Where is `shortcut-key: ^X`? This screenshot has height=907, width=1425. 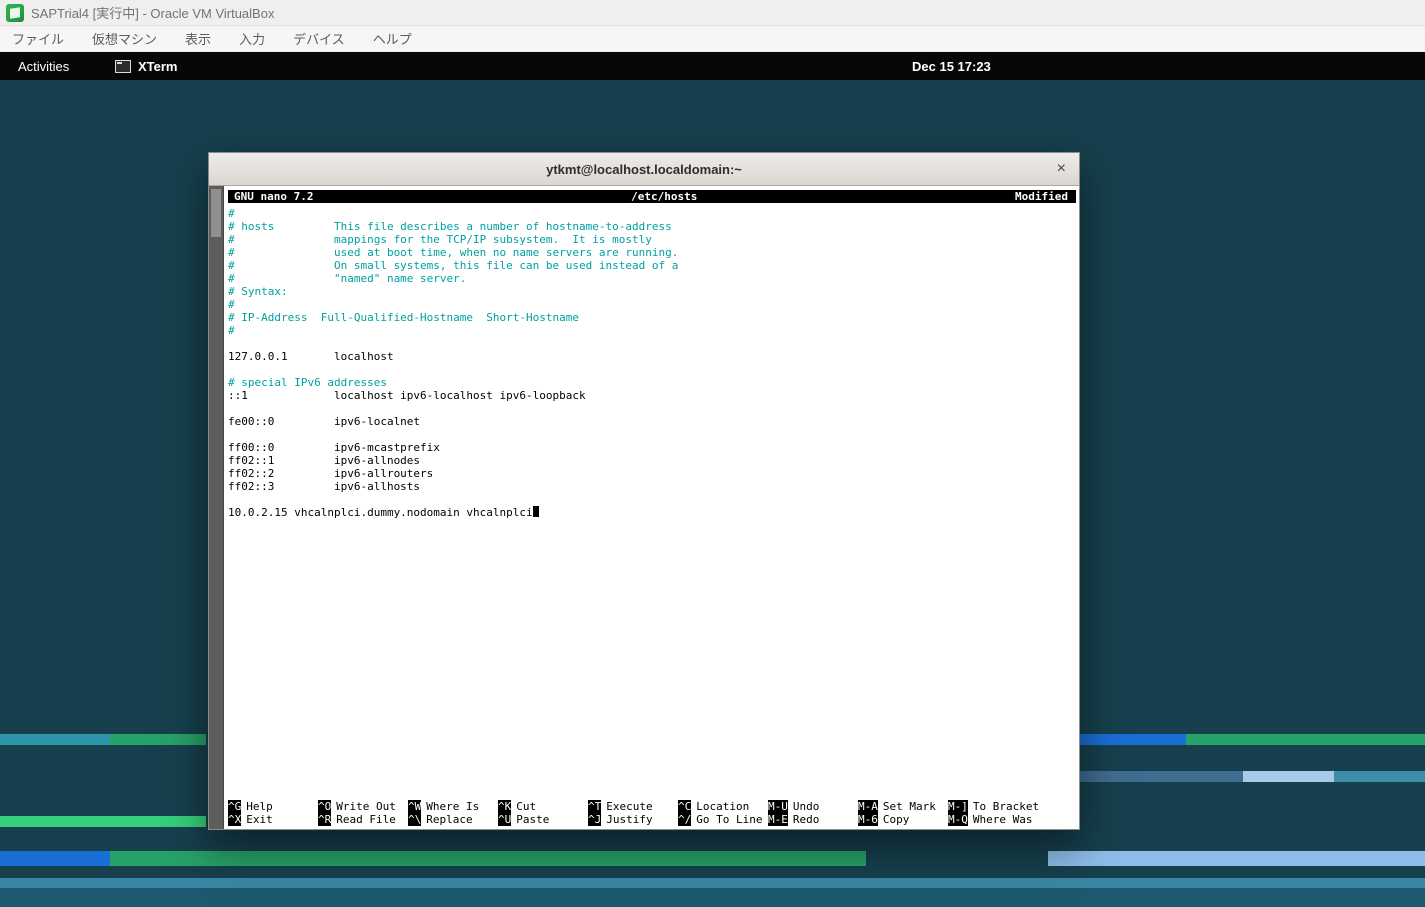 shortcut-key: ^X is located at coordinates (235, 819).